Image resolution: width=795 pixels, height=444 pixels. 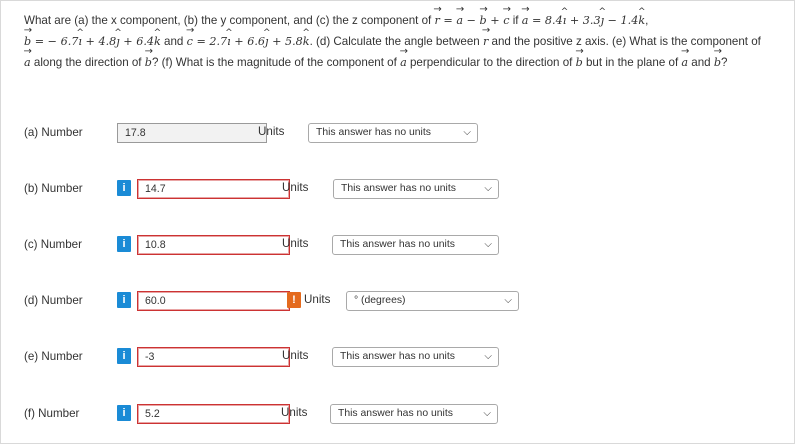 What do you see at coordinates (248, 41) in the screenshot?
I see `equation-c: c = 2.7ı + 6.6ȷ + 5.8k` at bounding box center [248, 41].